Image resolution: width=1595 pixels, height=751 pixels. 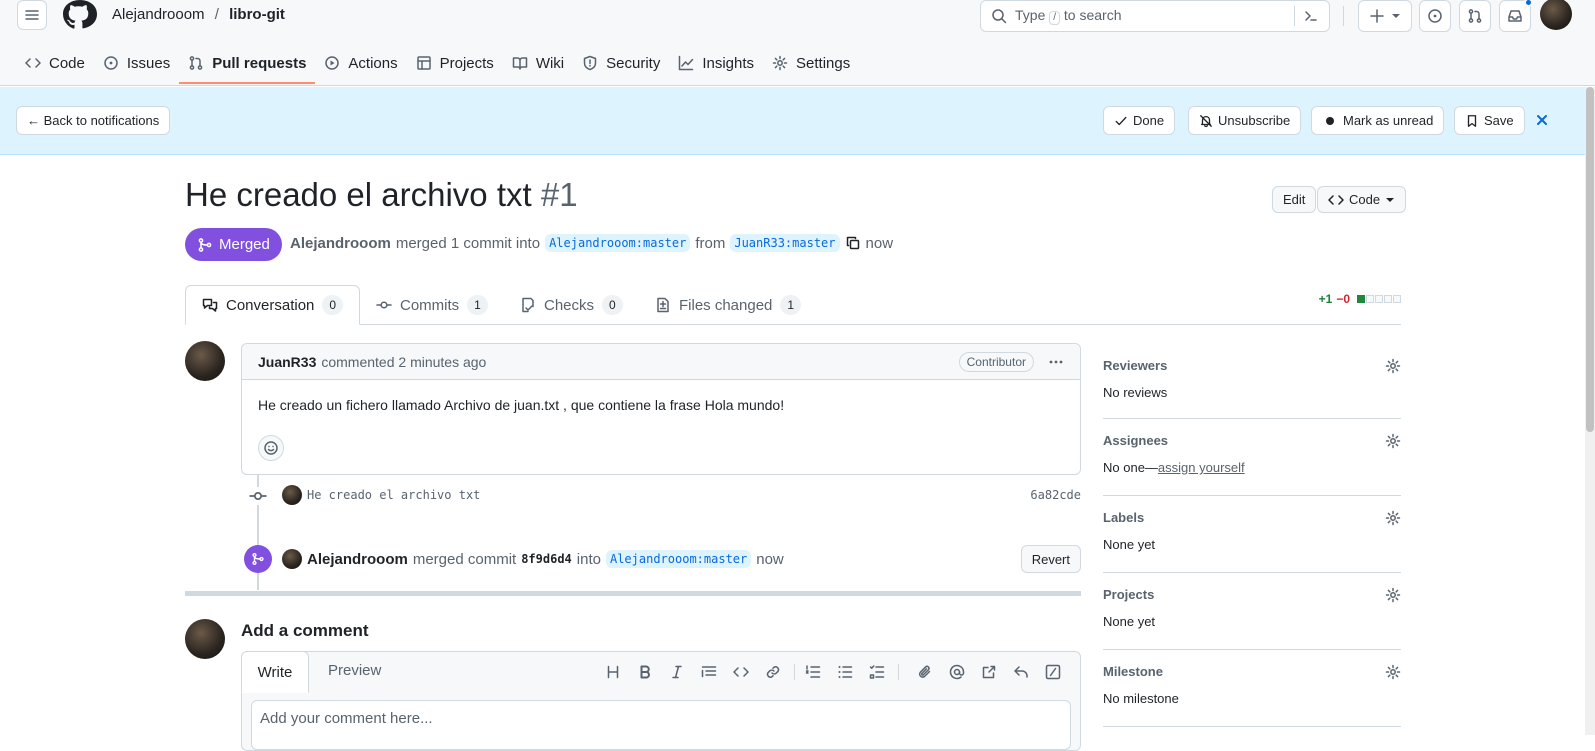 I want to click on projects-heading: Projects, so click(x=1252, y=594).